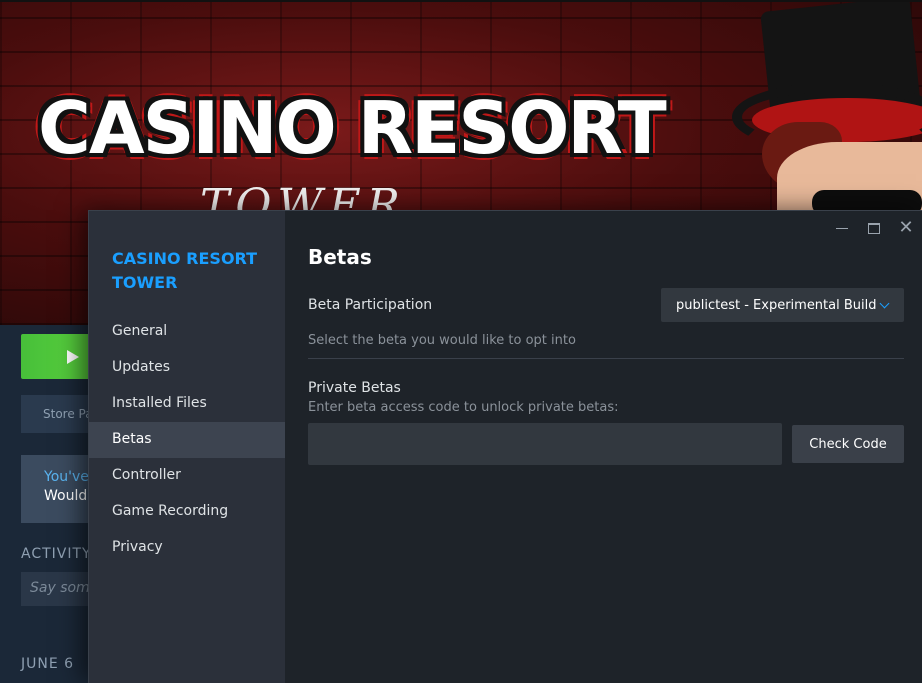 This screenshot has width=922, height=683. I want to click on private-betas-title: Private Betas, so click(354, 388).